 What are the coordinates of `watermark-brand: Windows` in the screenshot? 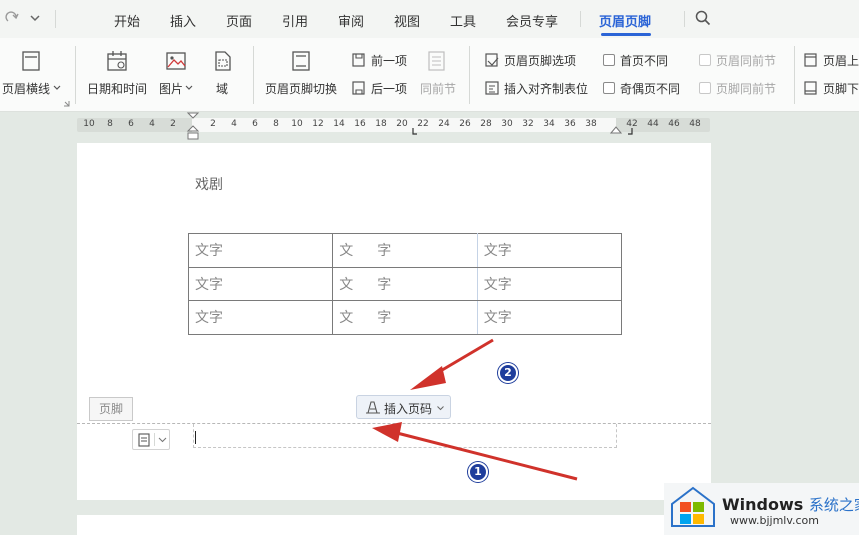 It's located at (763, 504).